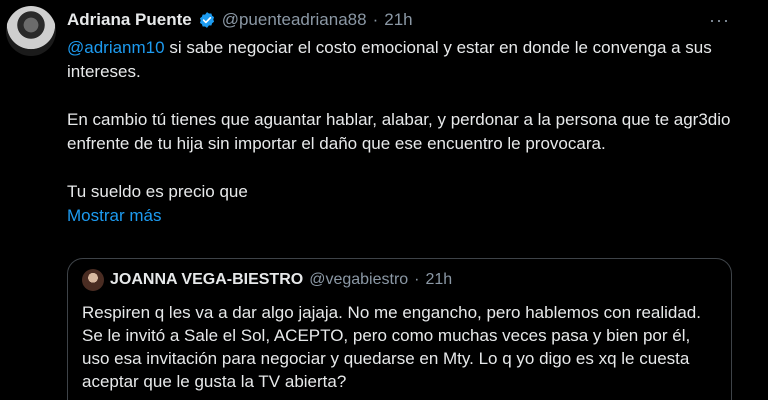 Image resolution: width=768 pixels, height=400 pixels. Describe the element at coordinates (402, 216) in the screenshot. I see `show-more-link: Mostrar más` at that location.